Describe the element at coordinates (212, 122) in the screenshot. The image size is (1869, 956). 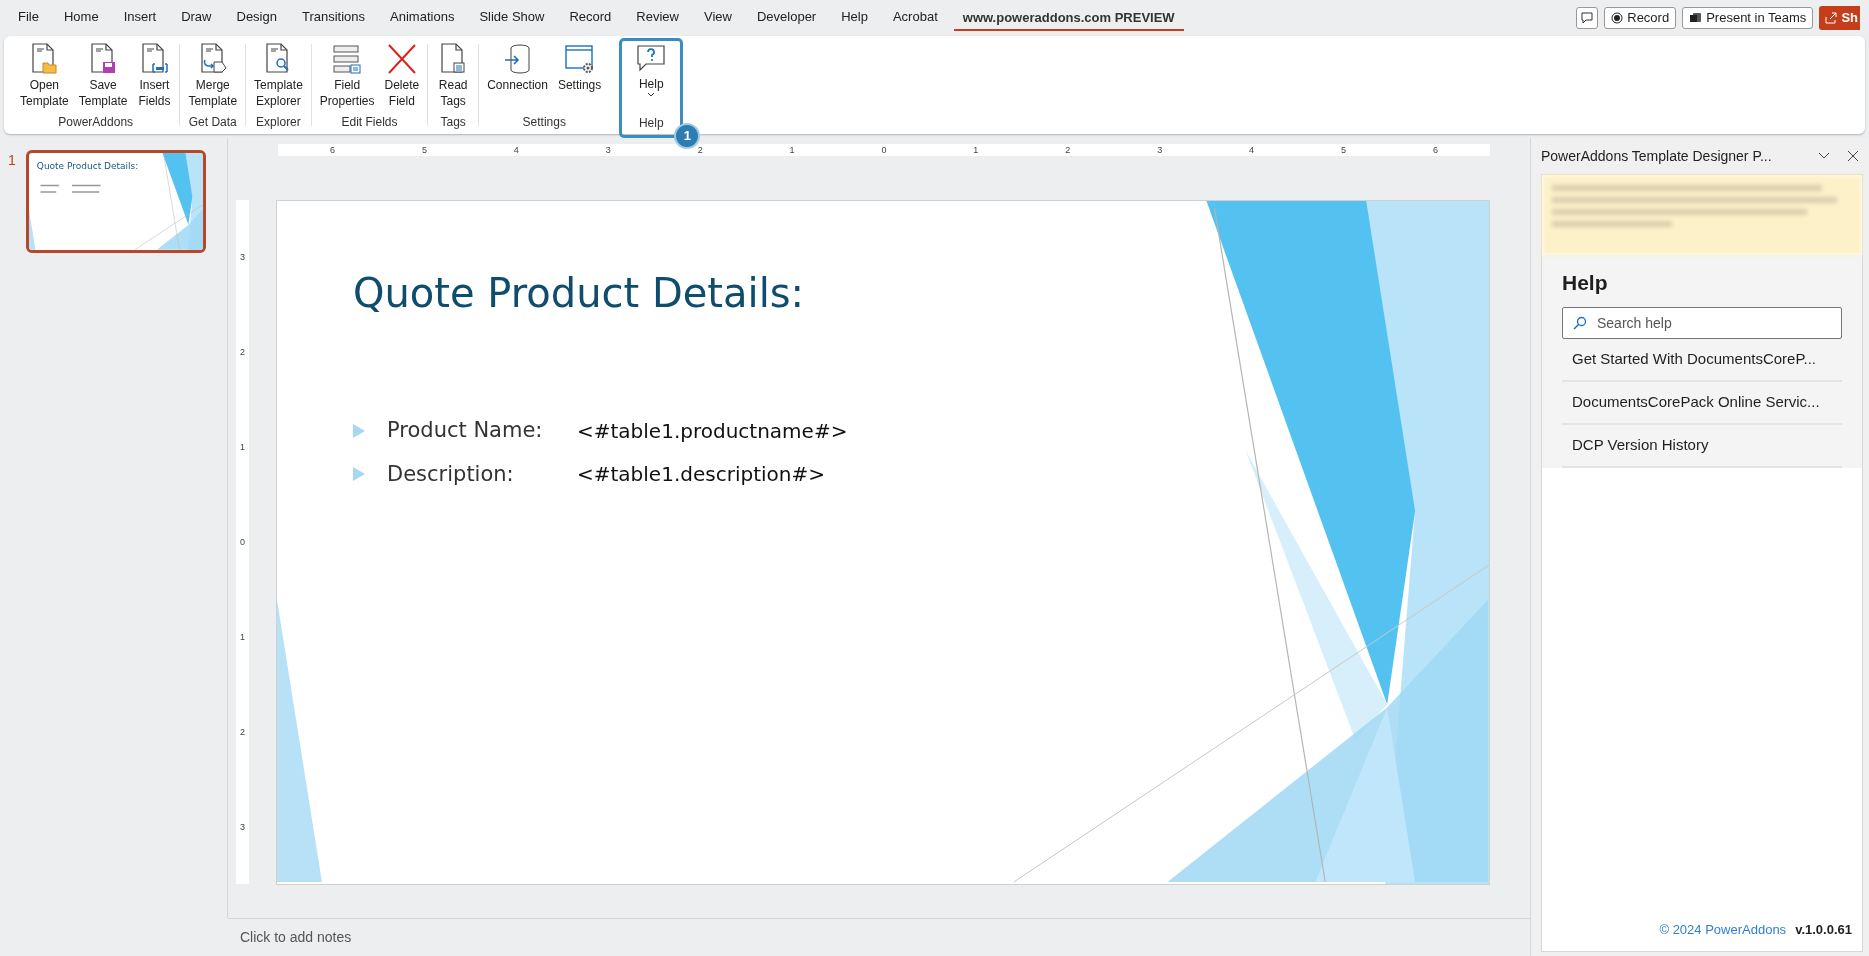
I see `ribbon-group-label: Get Data` at that location.